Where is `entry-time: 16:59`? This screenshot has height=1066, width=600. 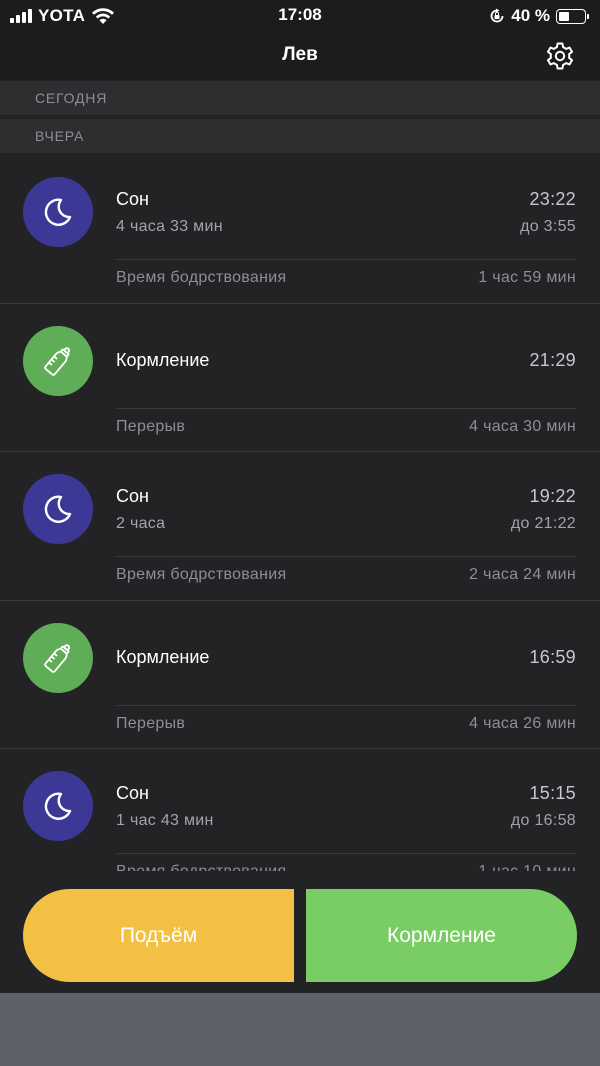 entry-time: 16:59 is located at coordinates (552, 656).